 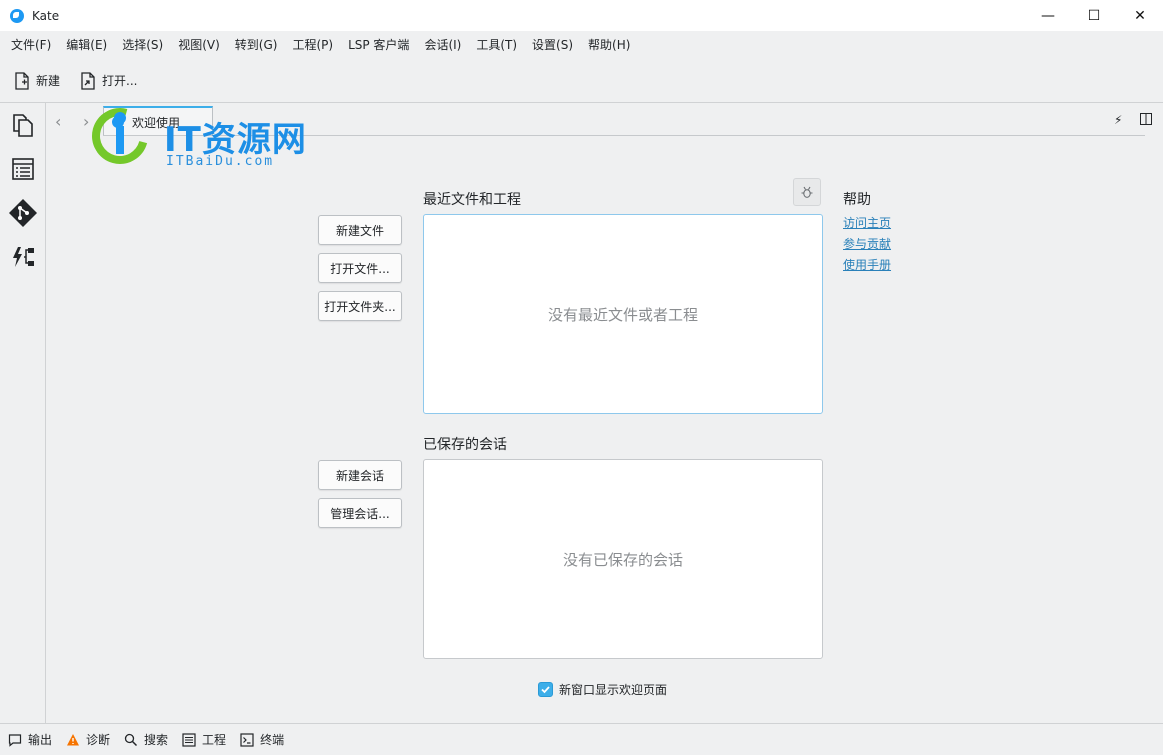 I want to click on search-icon, so click(x=131, y=739).